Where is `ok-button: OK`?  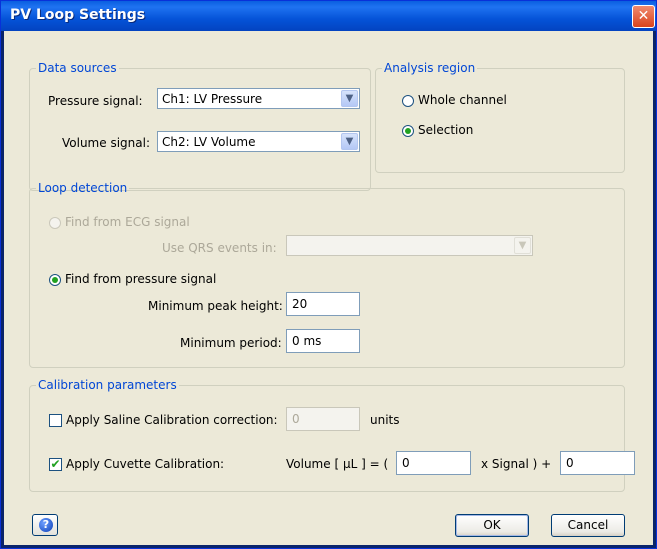
ok-button: OK is located at coordinates (492, 525).